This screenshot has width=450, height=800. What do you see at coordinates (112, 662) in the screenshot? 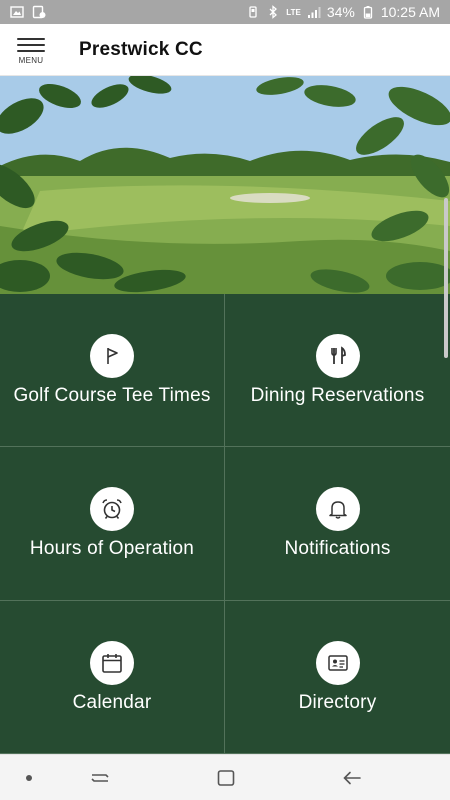
I see `calendar-icon` at bounding box center [112, 662].